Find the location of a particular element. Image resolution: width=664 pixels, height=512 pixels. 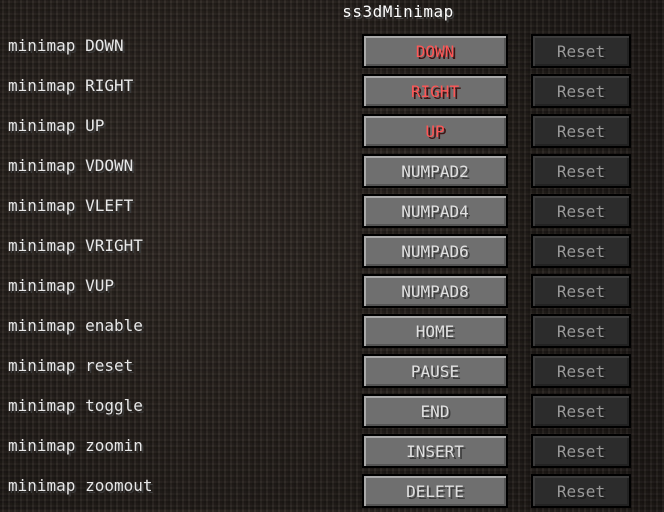

action-label: minimap zoomin is located at coordinates (75, 445).